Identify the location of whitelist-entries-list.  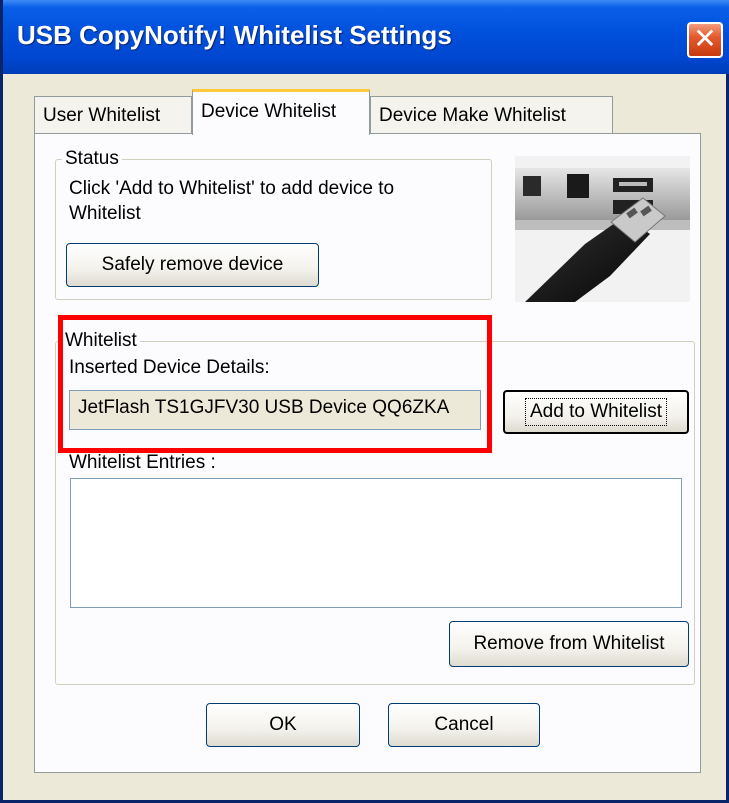
(376, 543).